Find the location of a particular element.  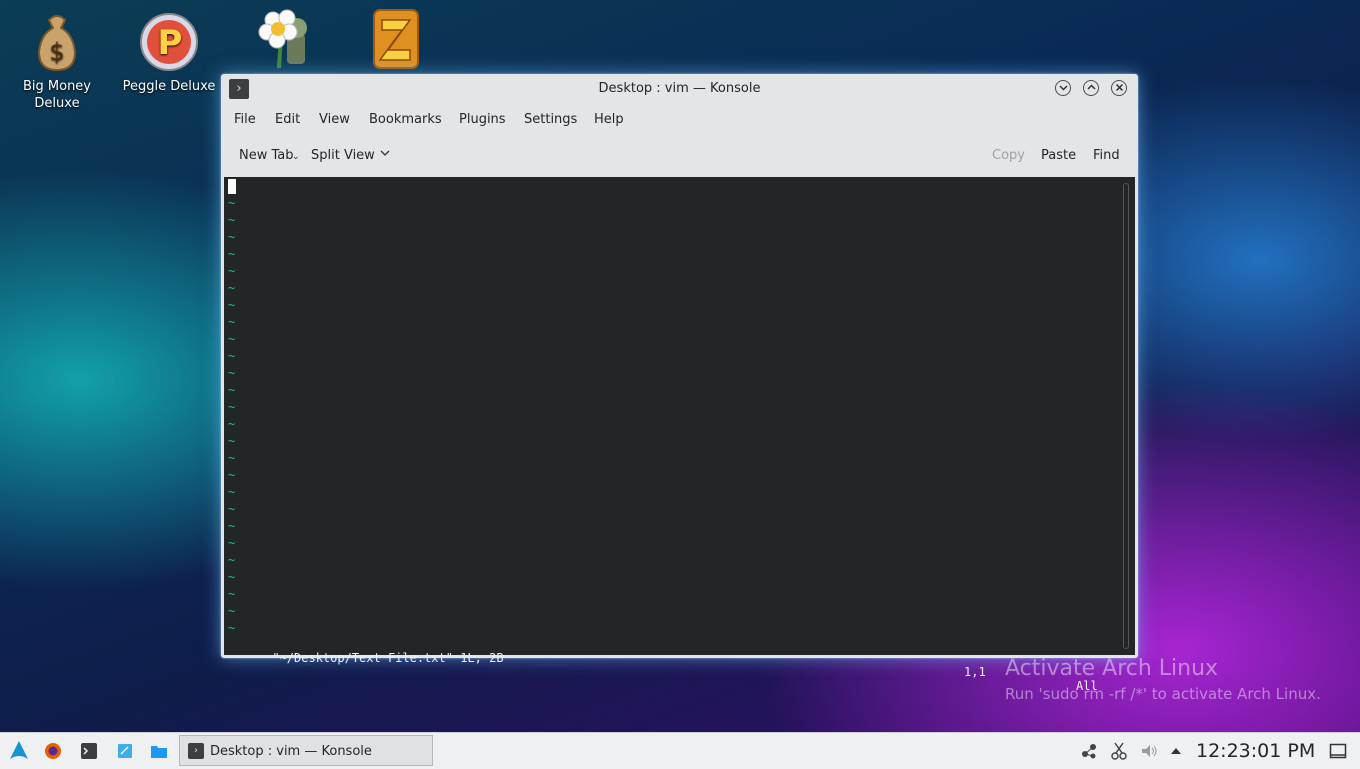

desktop-icon-zuma is located at coordinates (396, 40).